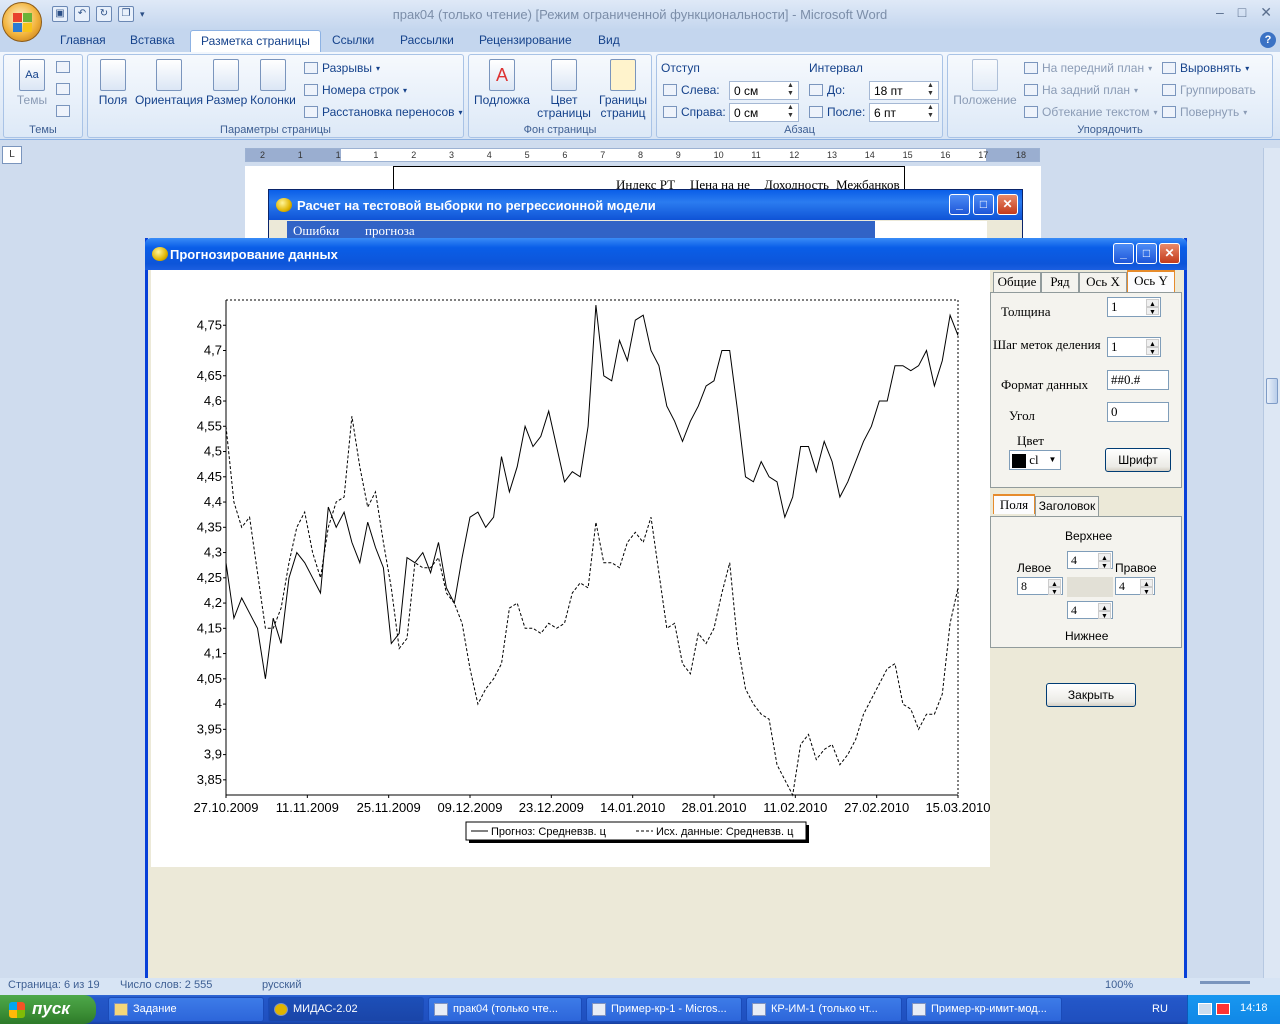  Describe the element at coordinates (1103, 282) in the screenshot. I see `tab-axis-x: Ось X` at that location.